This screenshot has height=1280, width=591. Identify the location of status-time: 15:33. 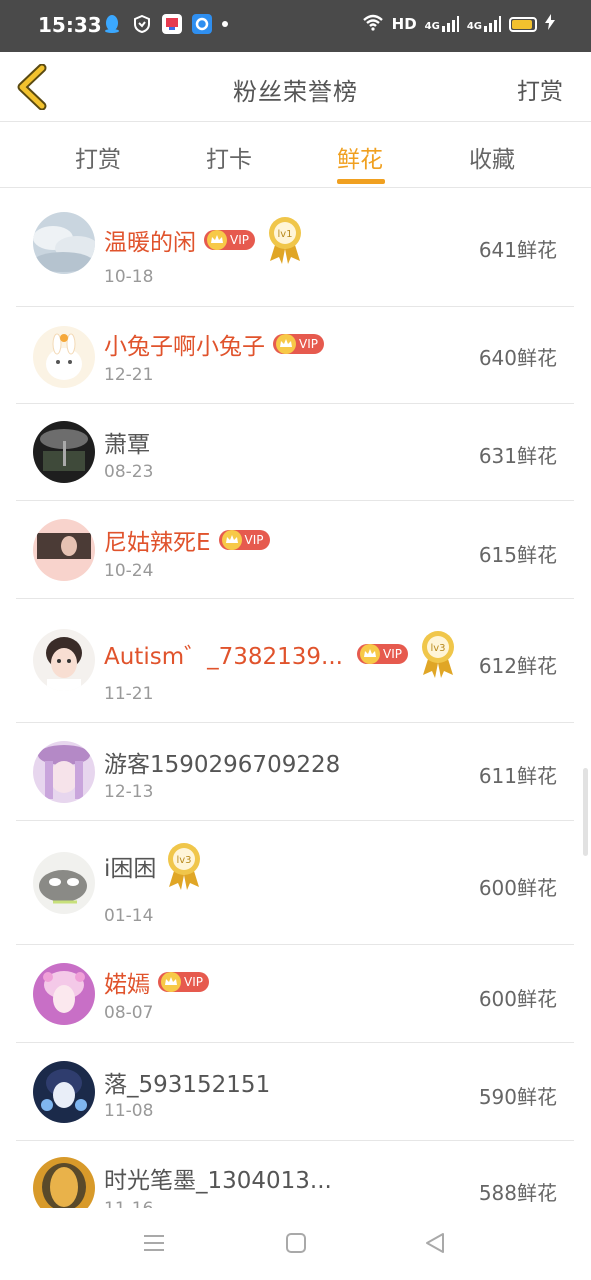
(70, 25).